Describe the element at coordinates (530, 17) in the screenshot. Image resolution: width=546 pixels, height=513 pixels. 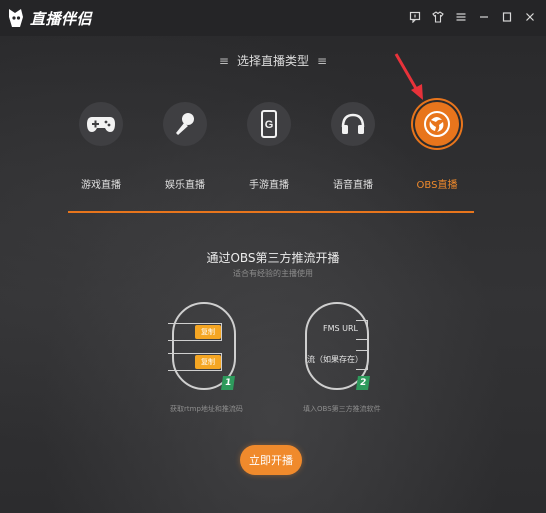
I see `close-icon` at that location.